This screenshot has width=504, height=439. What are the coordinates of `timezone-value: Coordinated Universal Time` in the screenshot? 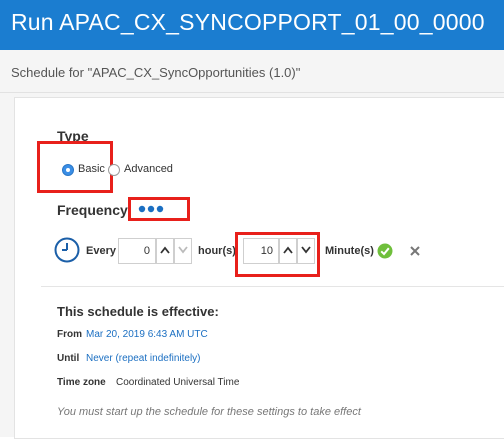 It's located at (178, 382).